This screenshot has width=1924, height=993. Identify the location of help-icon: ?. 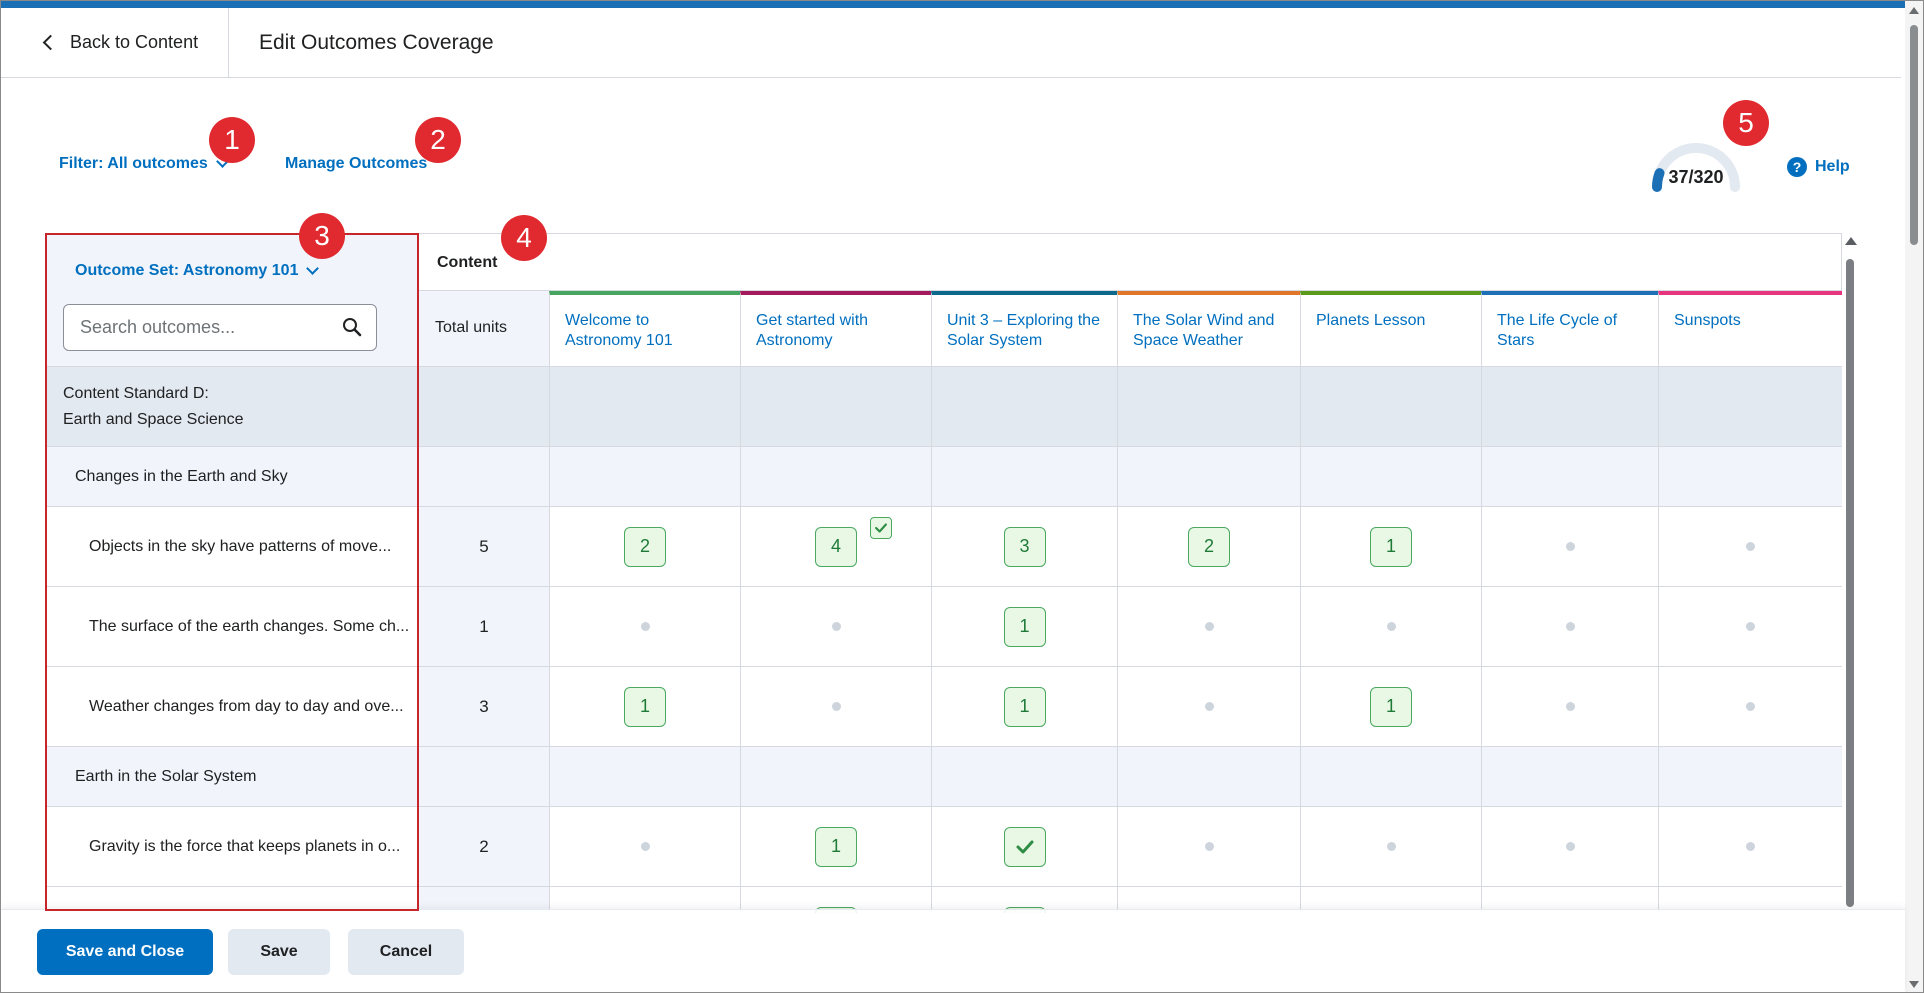
(1797, 167).